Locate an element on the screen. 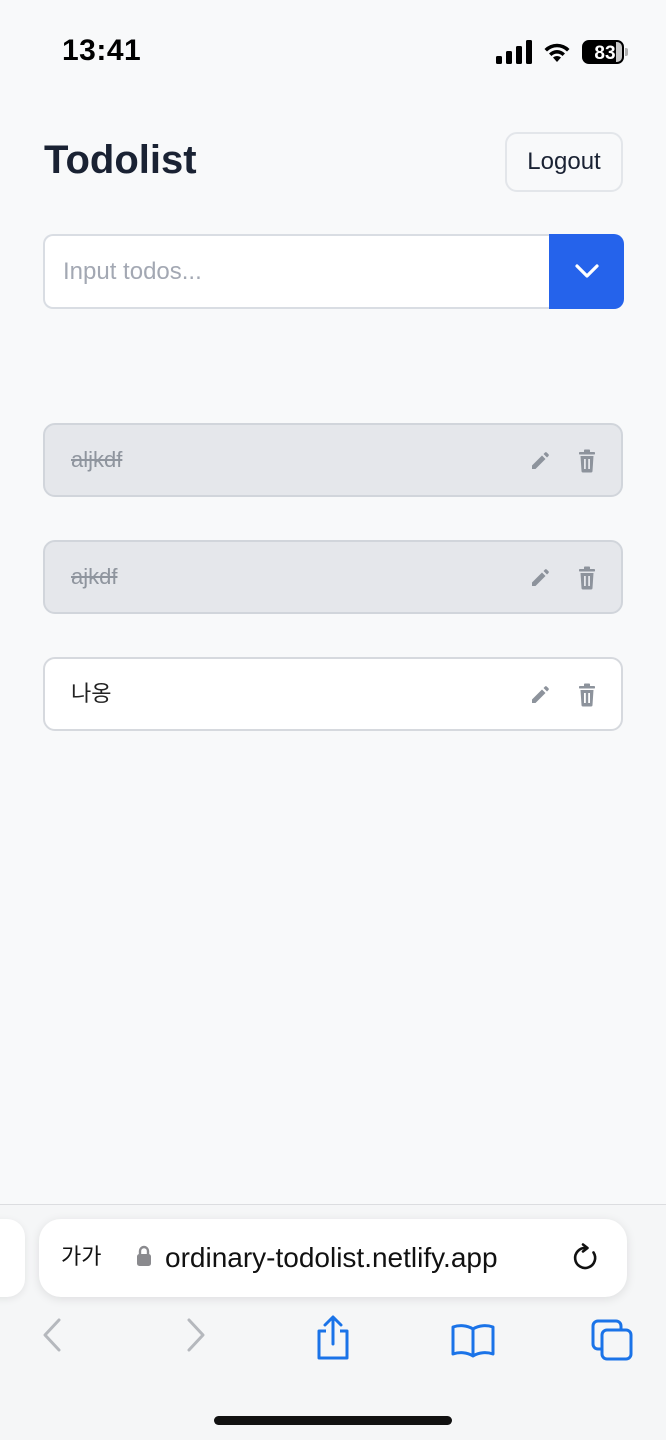 The image size is (666, 1440). todo-form is located at coordinates (333, 271).